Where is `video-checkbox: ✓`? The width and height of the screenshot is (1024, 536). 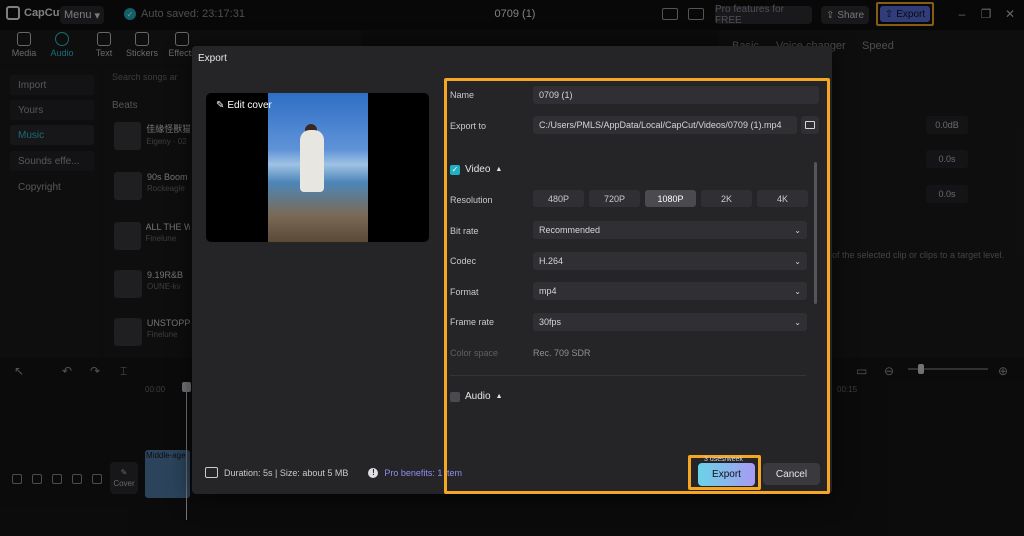
video-checkbox: ✓ is located at coordinates (455, 169).